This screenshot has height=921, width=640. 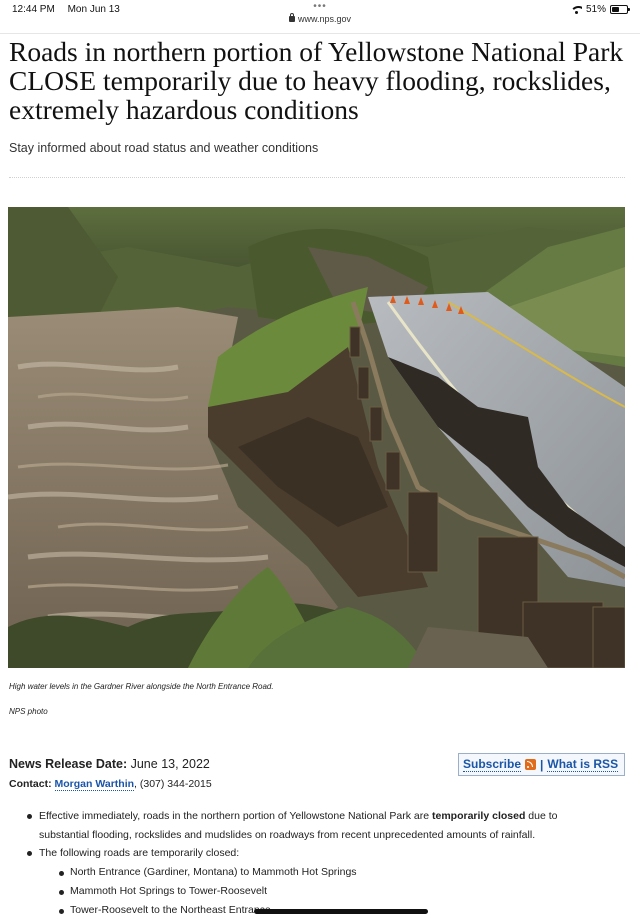 I want to click on lock-icon, so click(x=291, y=17).